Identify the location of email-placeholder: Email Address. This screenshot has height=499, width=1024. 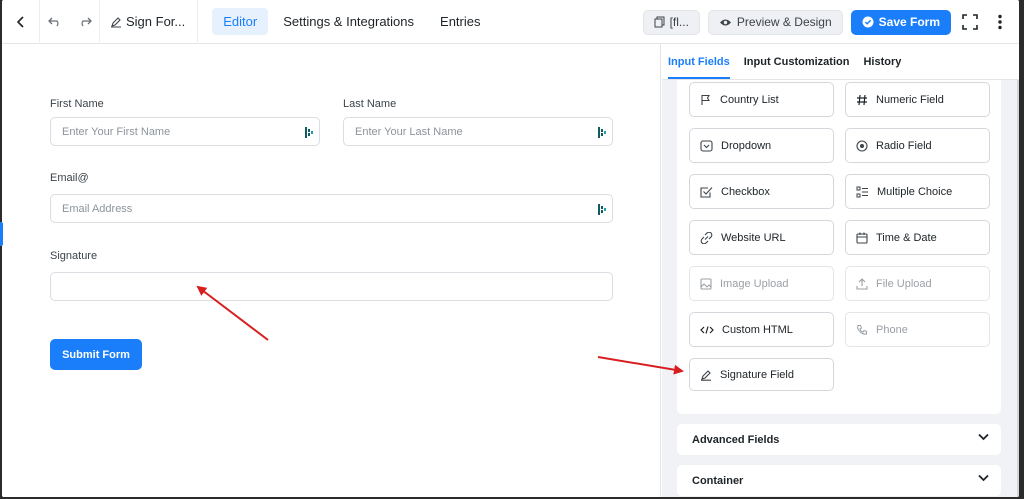
(97, 208).